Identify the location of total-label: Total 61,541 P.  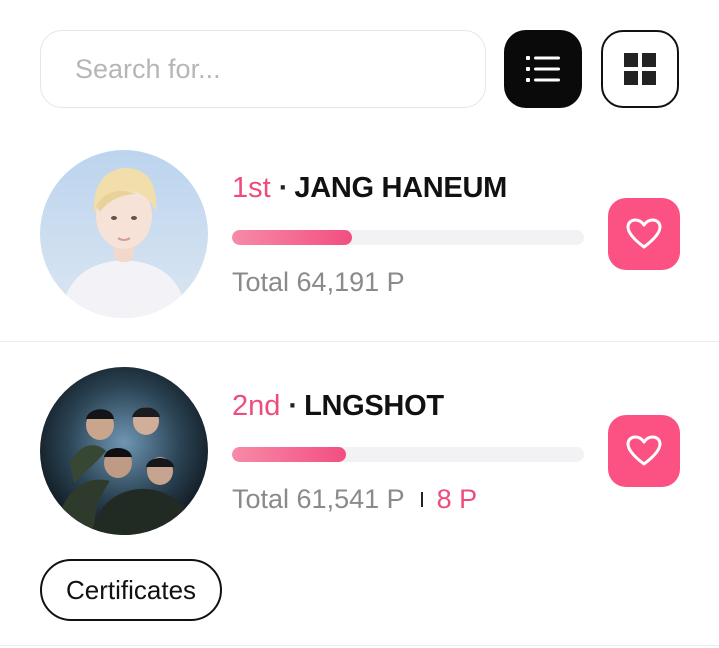
(318, 499).